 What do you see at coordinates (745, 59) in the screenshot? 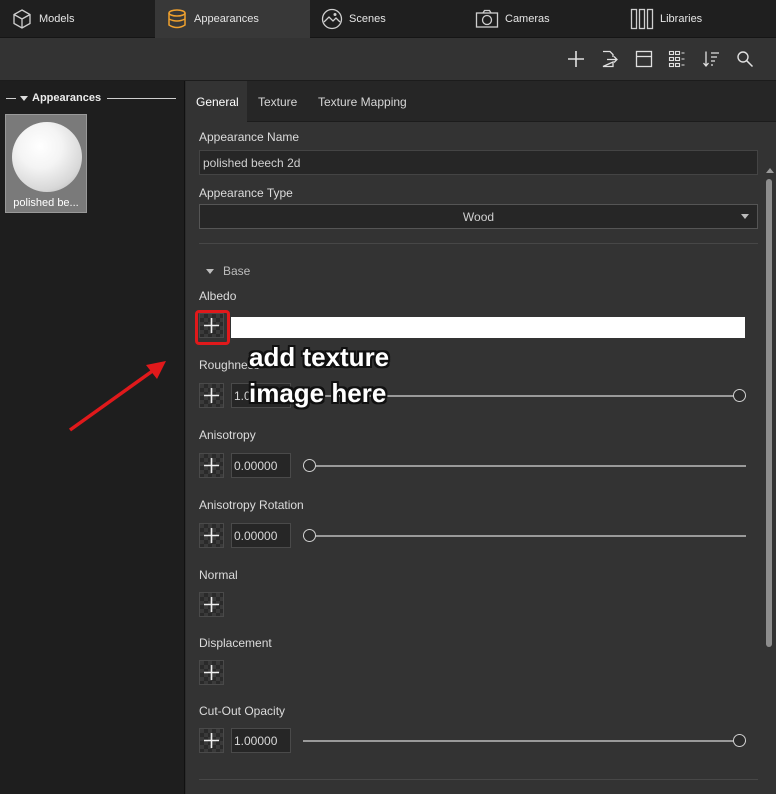
I see `search-icon` at bounding box center [745, 59].